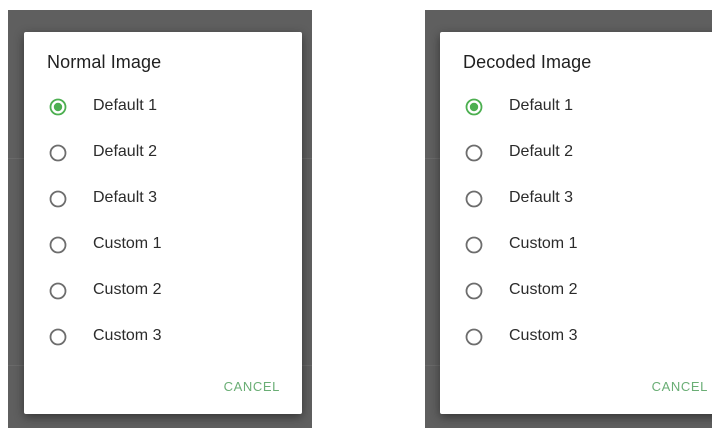 The width and height of the screenshot is (712, 428). I want to click on dialog-title: Normal Image, so click(104, 62).